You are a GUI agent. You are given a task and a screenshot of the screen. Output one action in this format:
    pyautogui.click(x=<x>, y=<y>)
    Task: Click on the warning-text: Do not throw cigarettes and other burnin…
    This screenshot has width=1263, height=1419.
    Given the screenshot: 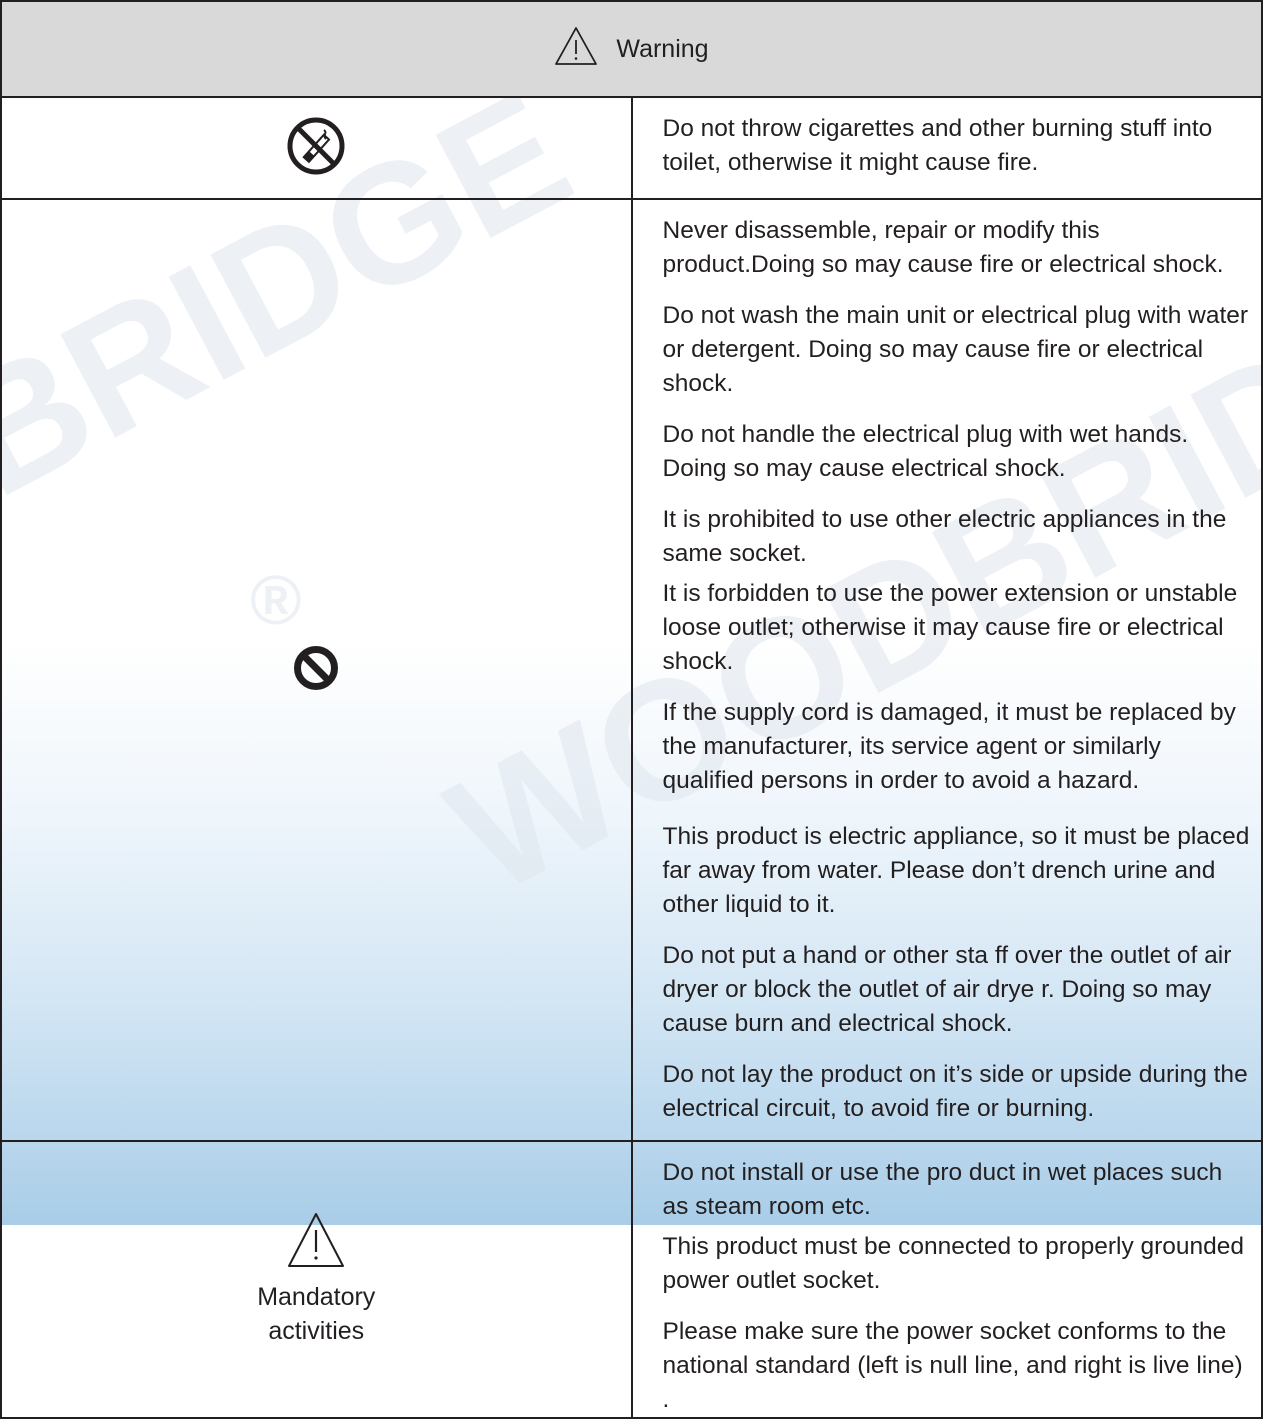 What is the action you would take?
    pyautogui.click(x=937, y=145)
    